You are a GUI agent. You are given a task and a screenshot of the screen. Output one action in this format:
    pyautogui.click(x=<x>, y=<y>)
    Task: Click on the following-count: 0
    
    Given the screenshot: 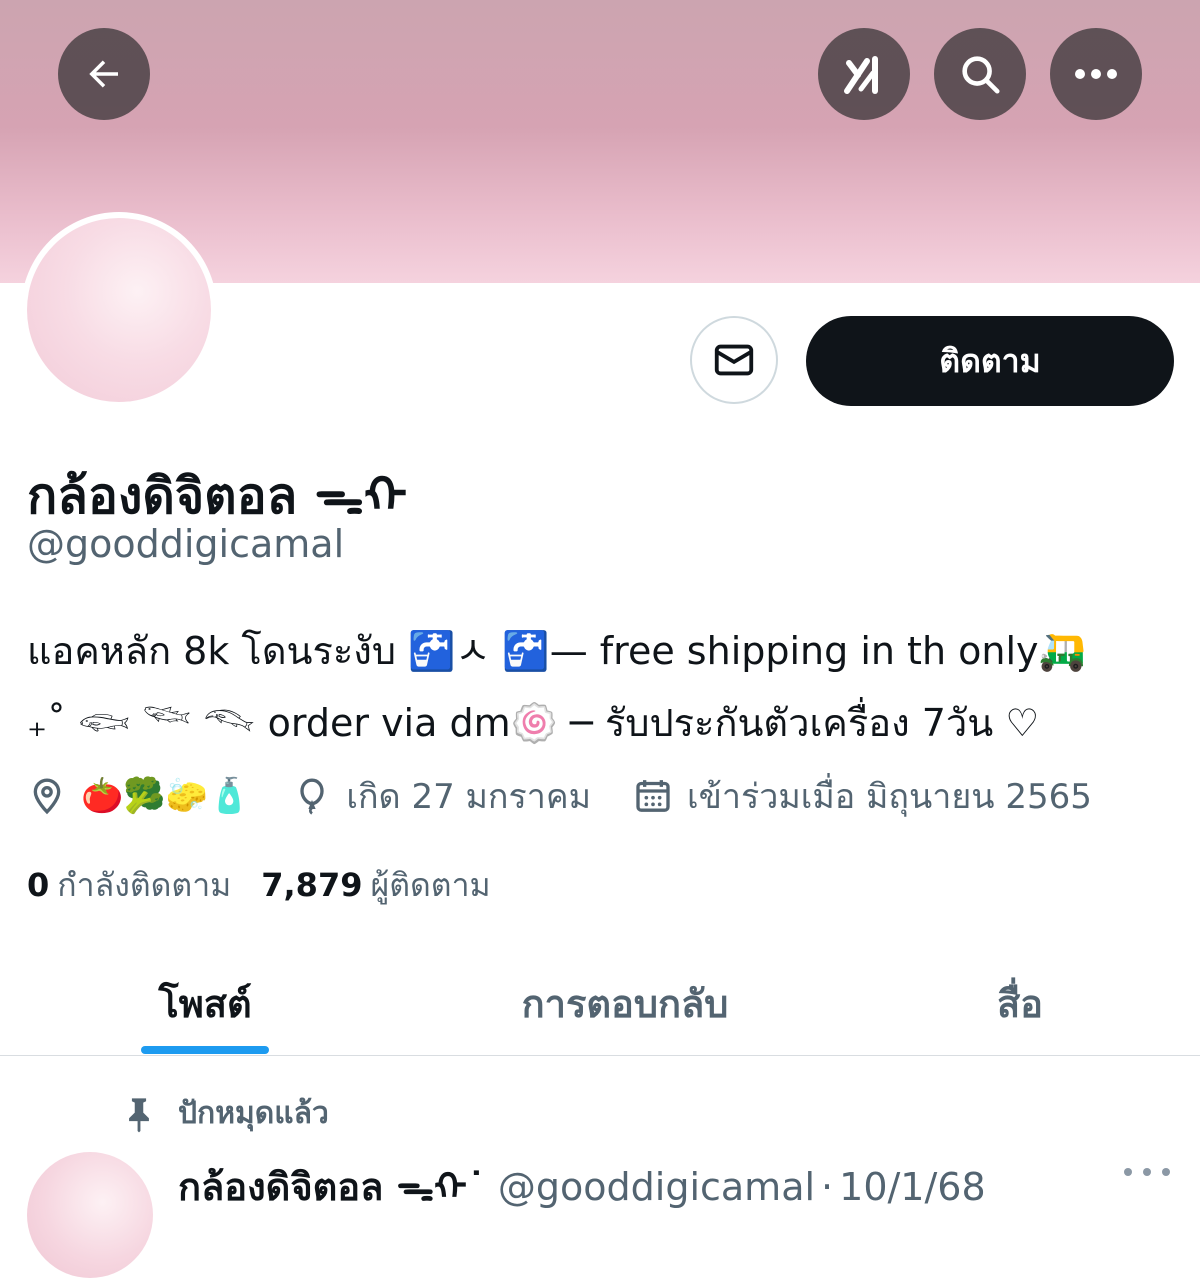 What is the action you would take?
    pyautogui.click(x=38, y=885)
    